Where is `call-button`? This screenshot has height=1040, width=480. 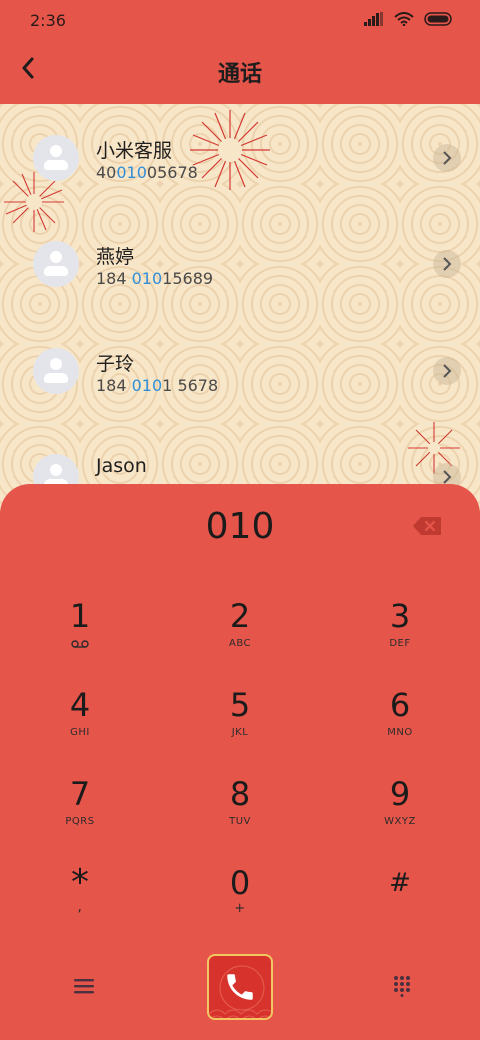
call-button is located at coordinates (240, 987).